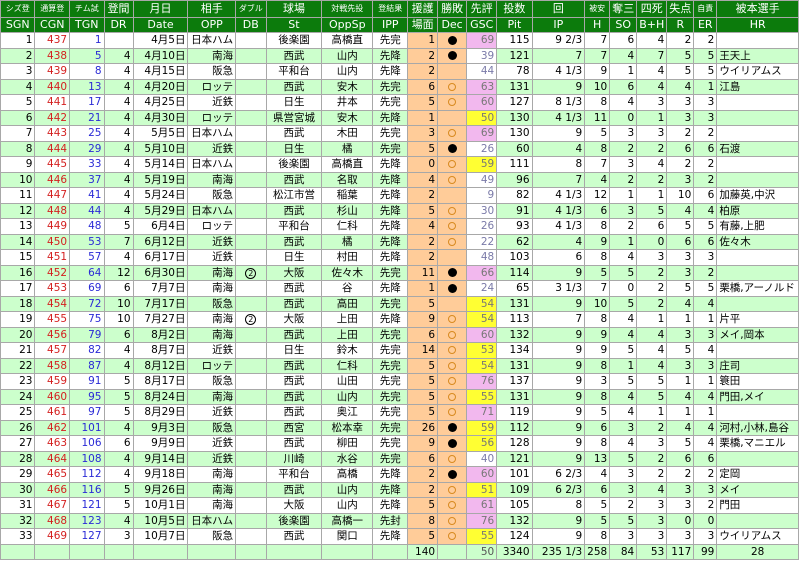 The image size is (799, 577). Describe the element at coordinates (423, 551) in the screenshot. I see `total-support: 140` at that location.